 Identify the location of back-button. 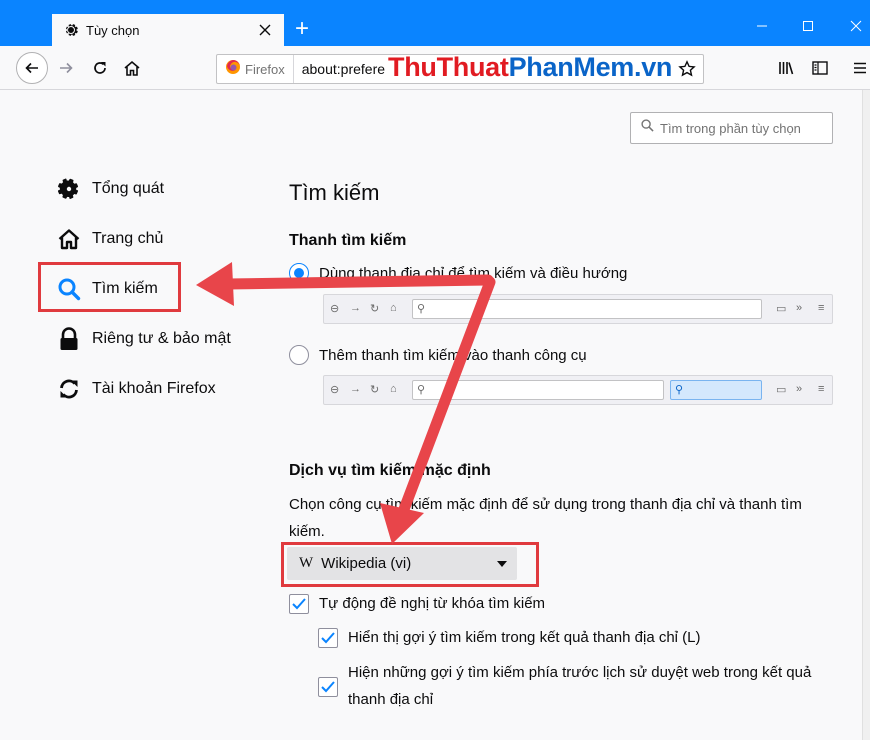
(32, 68).